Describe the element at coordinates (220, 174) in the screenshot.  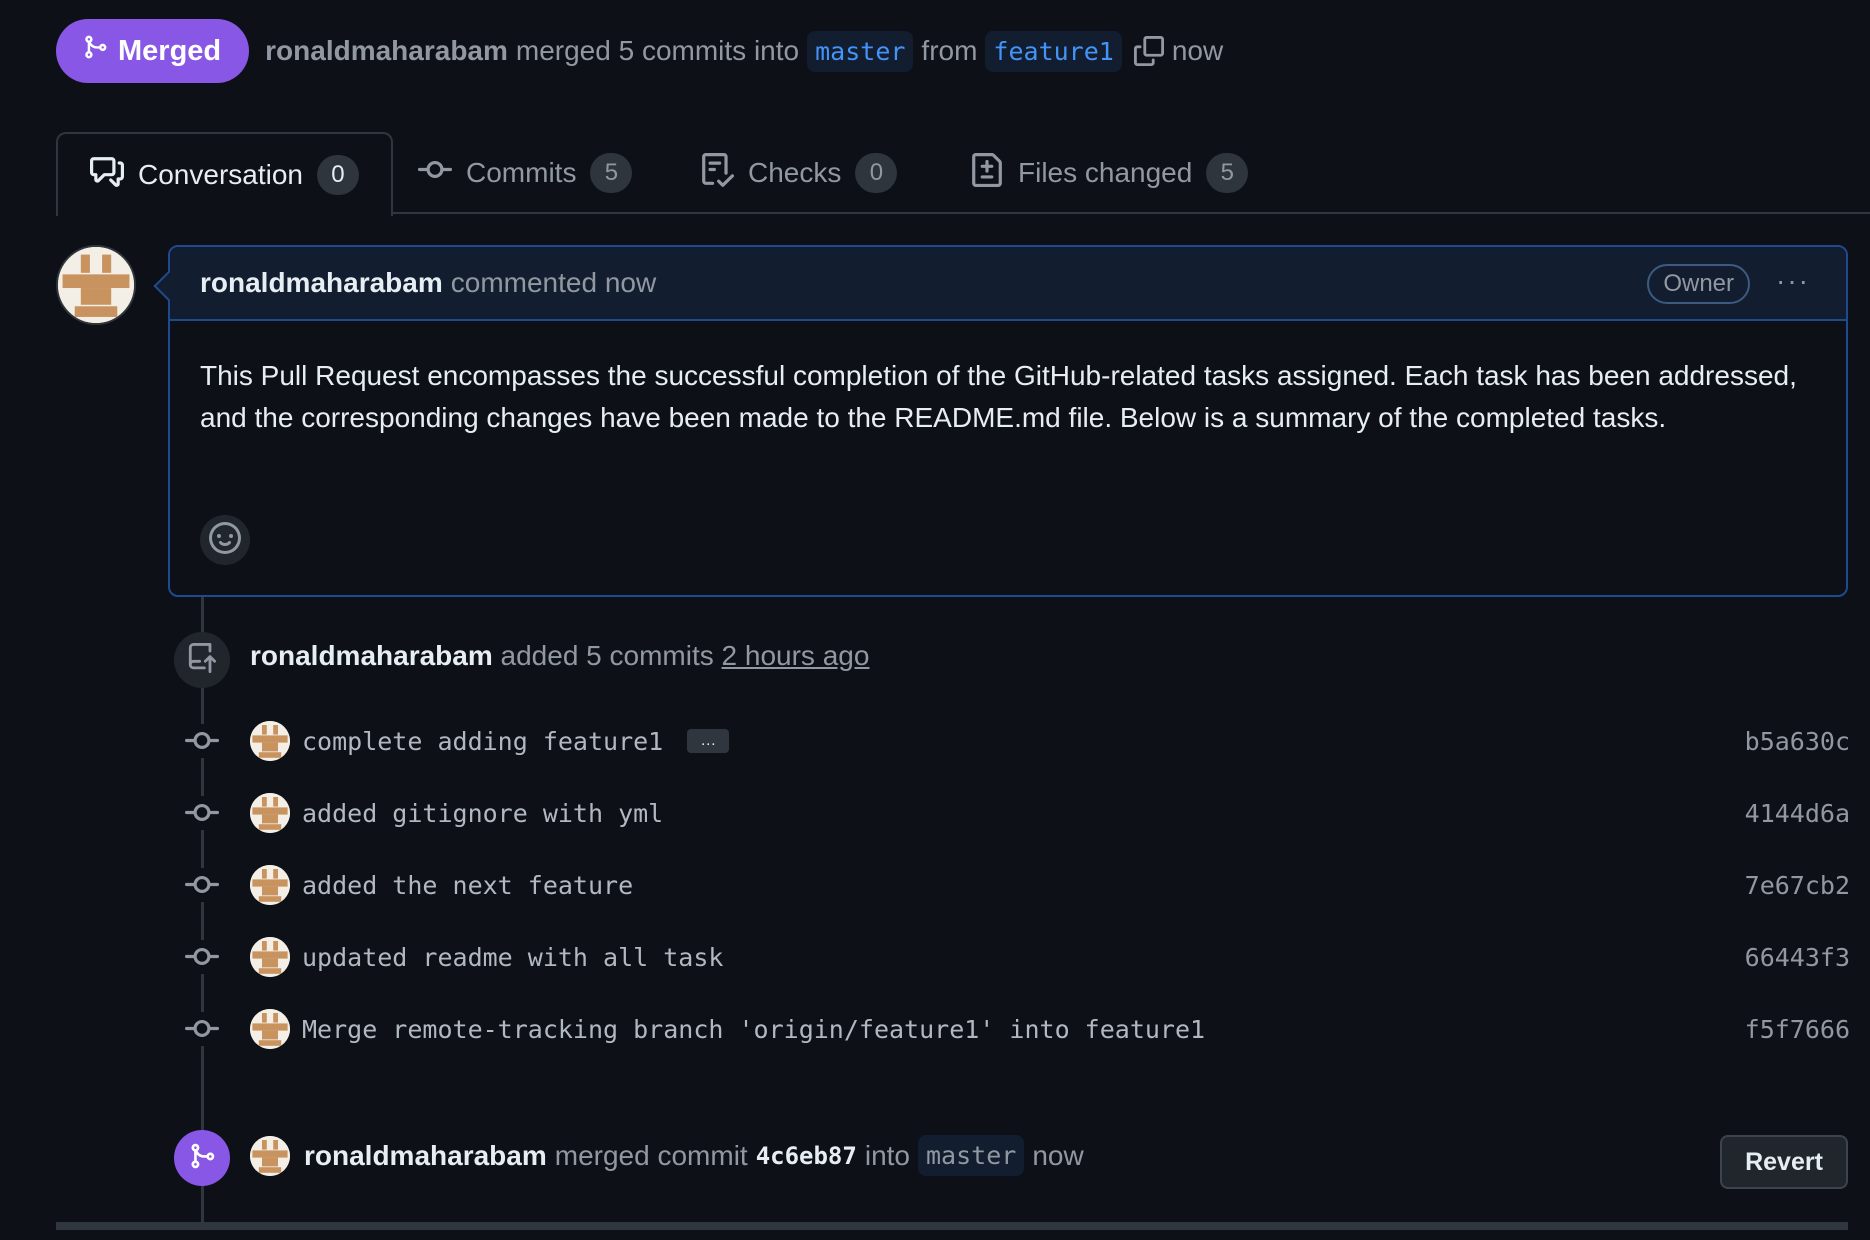
I see `tab-conversation-label: Conversation` at that location.